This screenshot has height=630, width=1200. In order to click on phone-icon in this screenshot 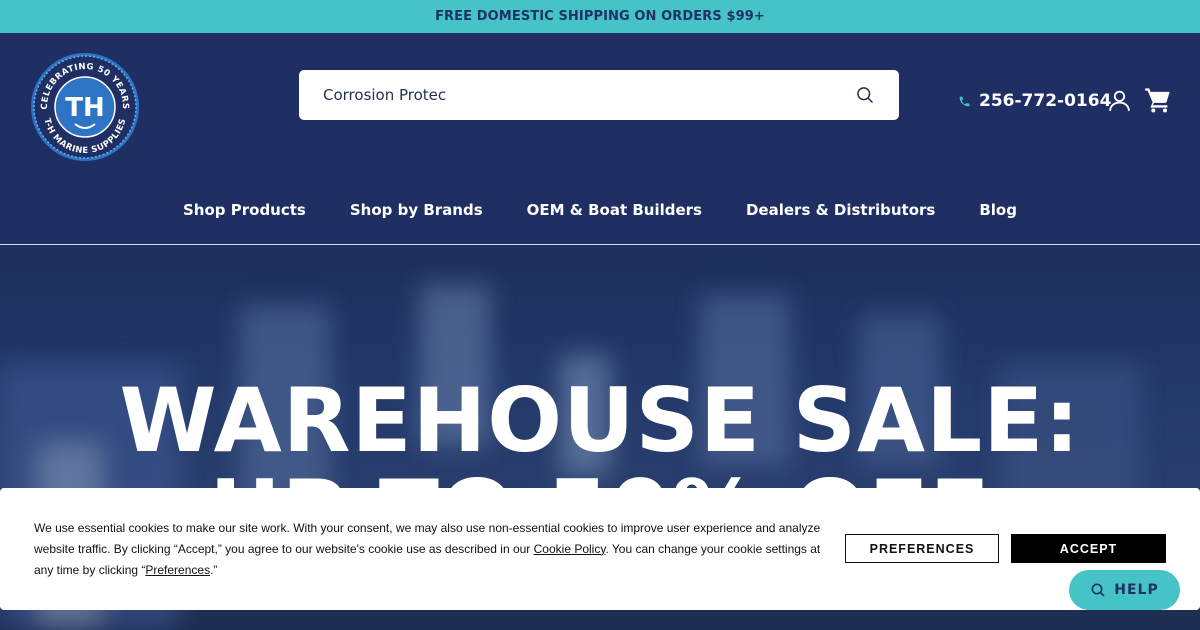, I will do `click(964, 101)`.